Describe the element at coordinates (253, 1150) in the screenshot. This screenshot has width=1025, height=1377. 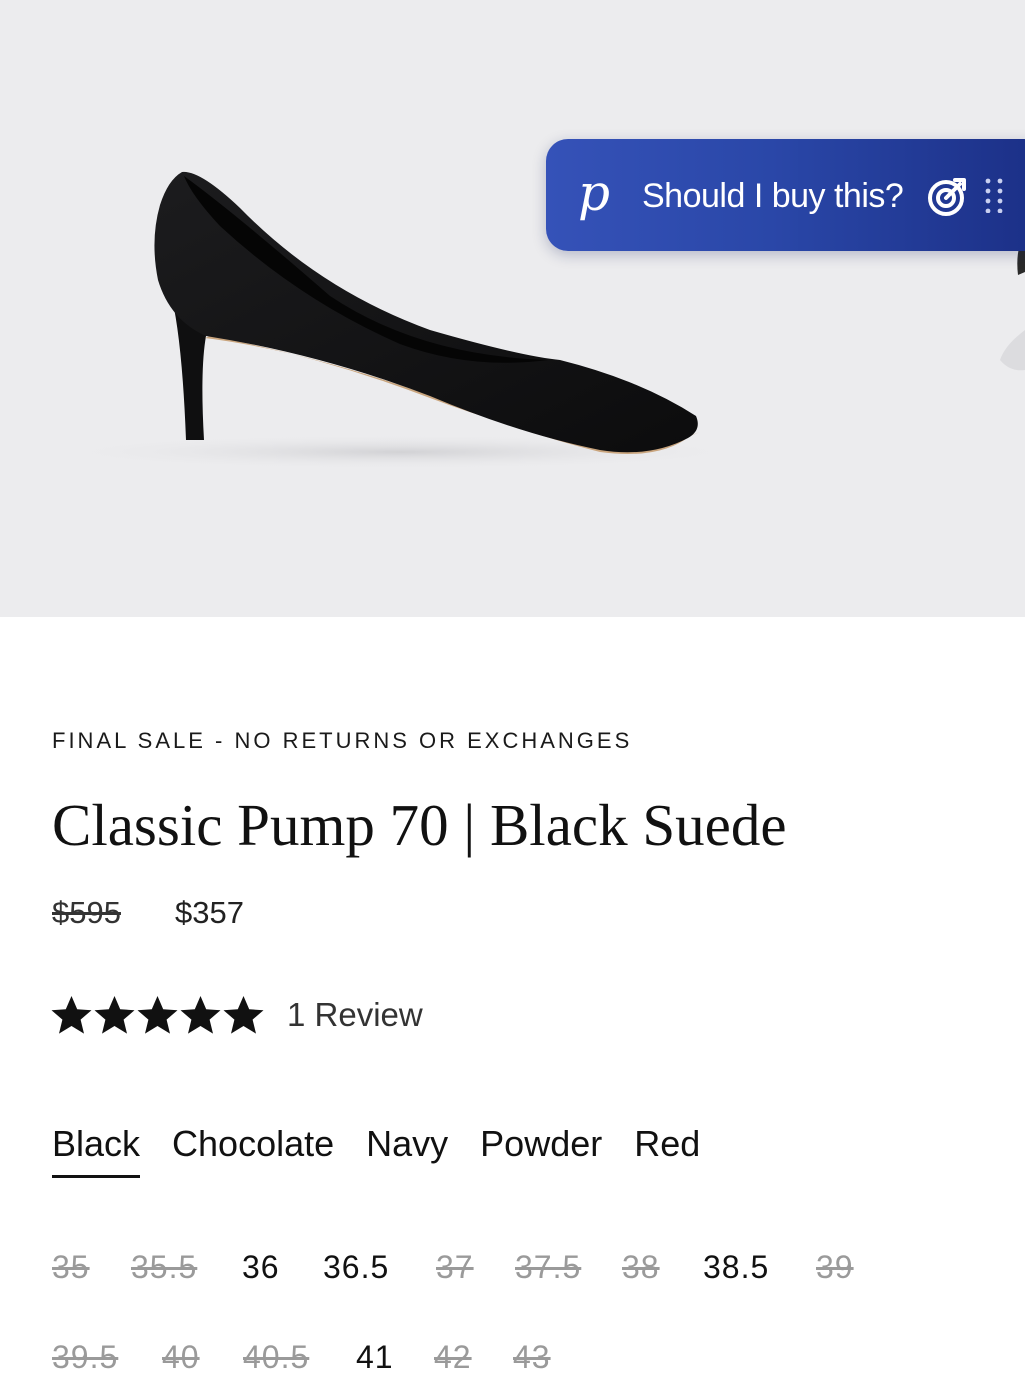
I see `color-option-chocolate: Chocolate` at that location.